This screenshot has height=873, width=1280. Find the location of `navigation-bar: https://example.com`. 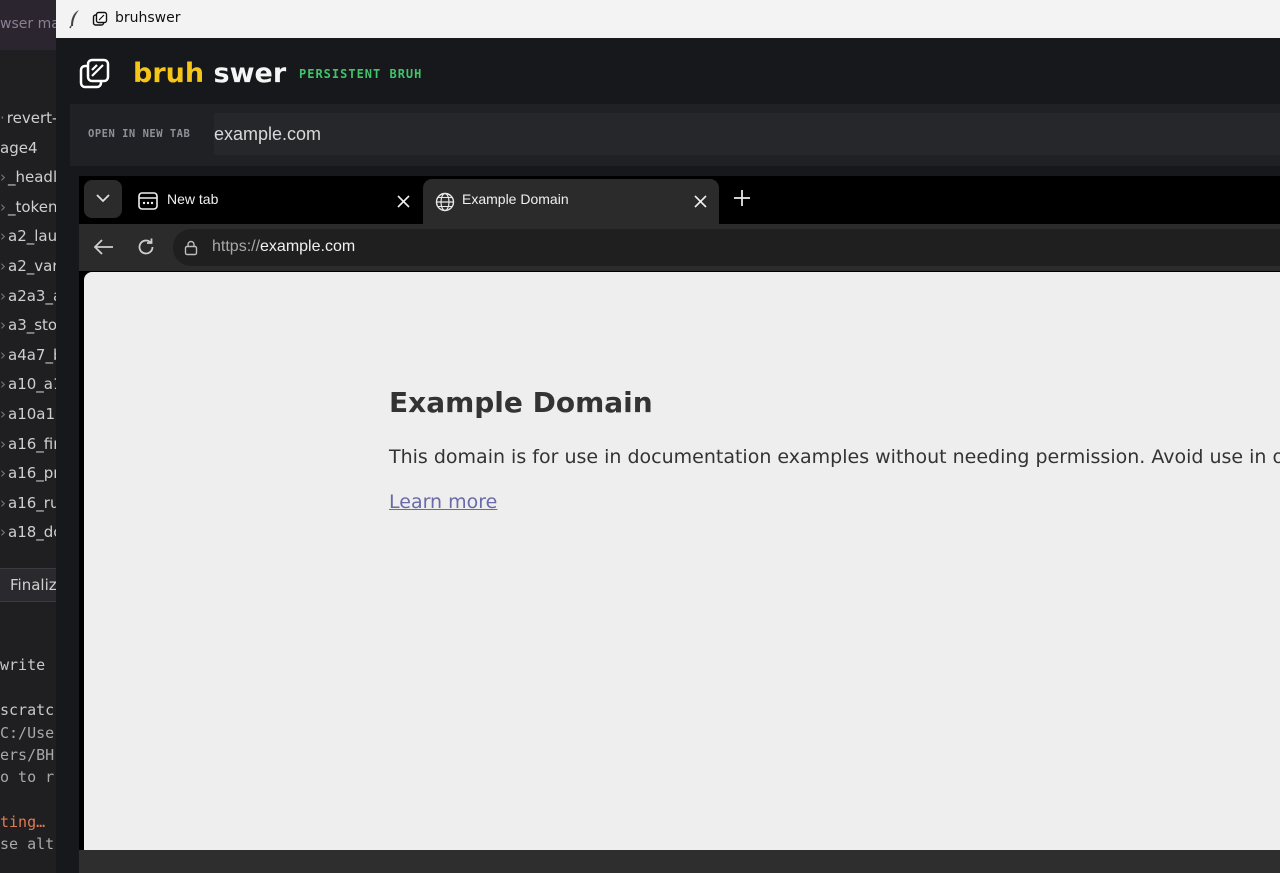

navigation-bar: https://example.com is located at coordinates (679, 247).